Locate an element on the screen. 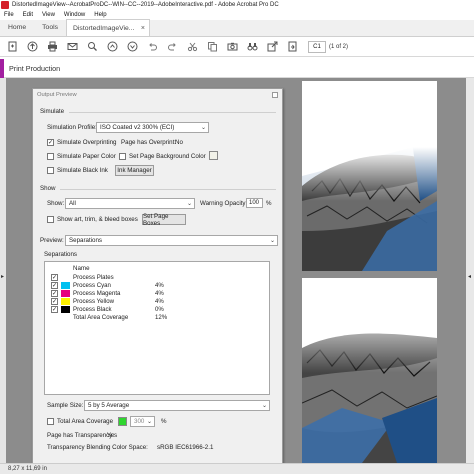 The width and height of the screenshot is (474, 474). separation-name: Total Area Coverage is located at coordinates (101, 317).